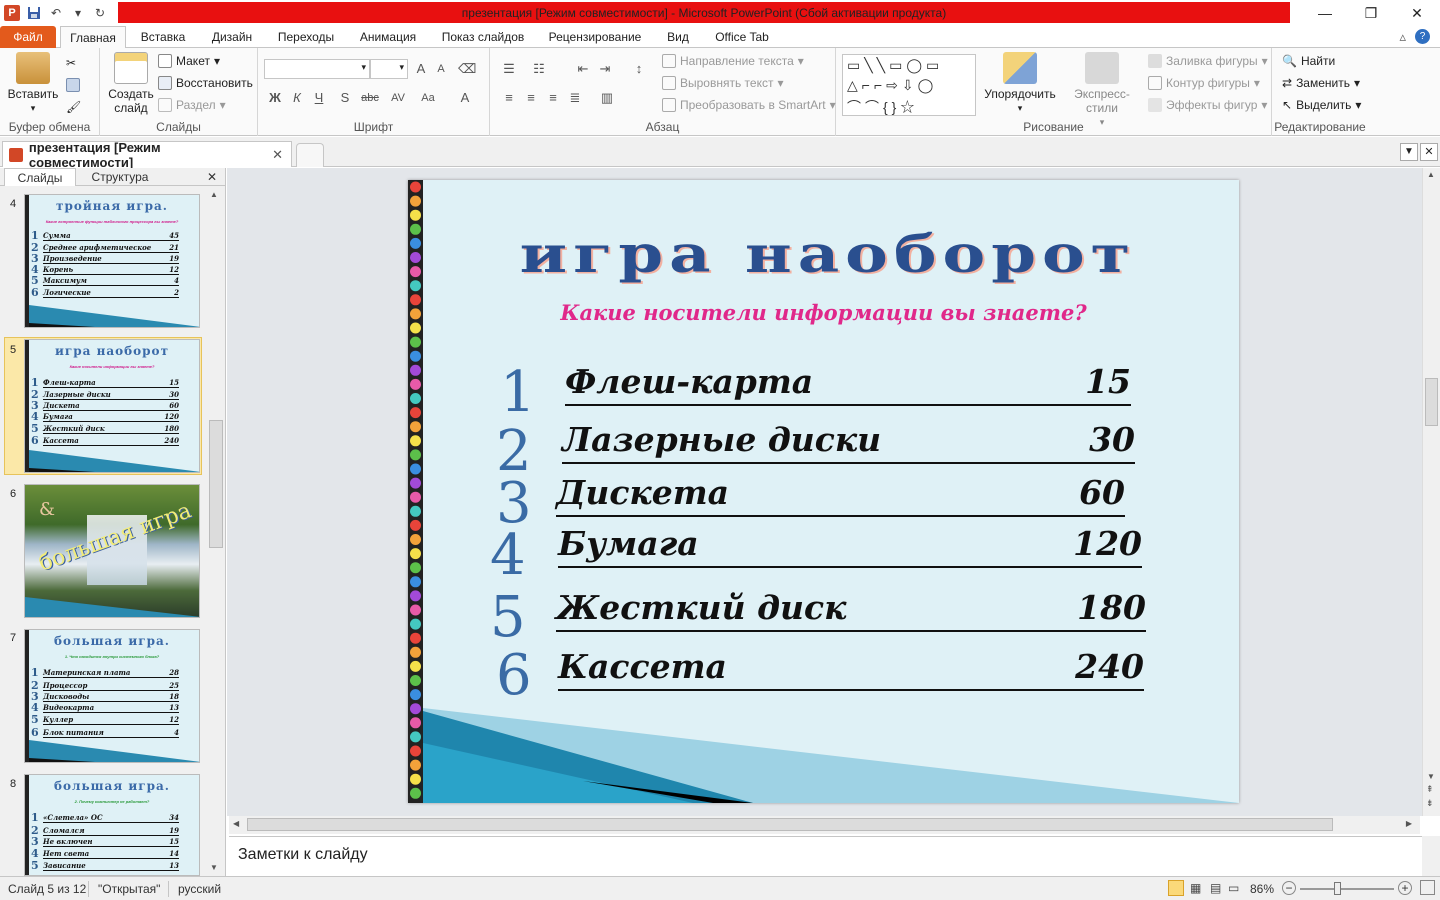 Image resolution: width=1440 pixels, height=900 pixels. I want to click on align-left-icon: ≡, so click(509, 98).